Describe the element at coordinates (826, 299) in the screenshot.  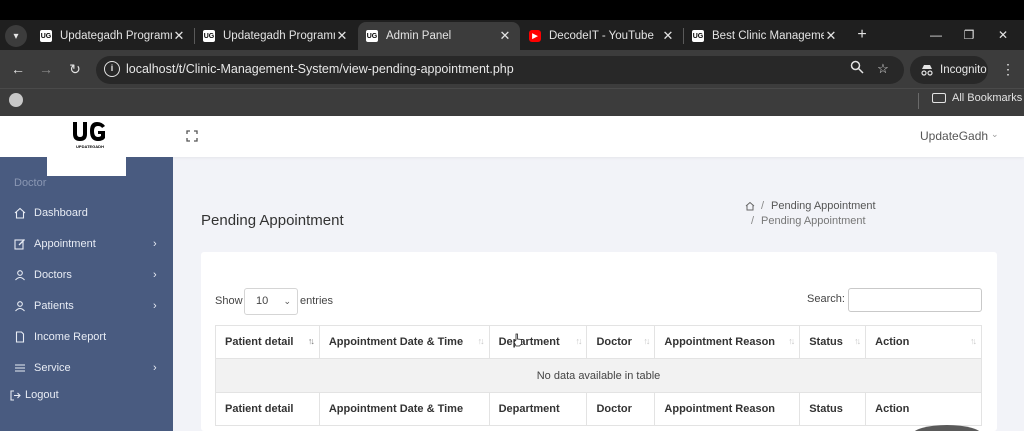
I see `search-label: Search:` at that location.